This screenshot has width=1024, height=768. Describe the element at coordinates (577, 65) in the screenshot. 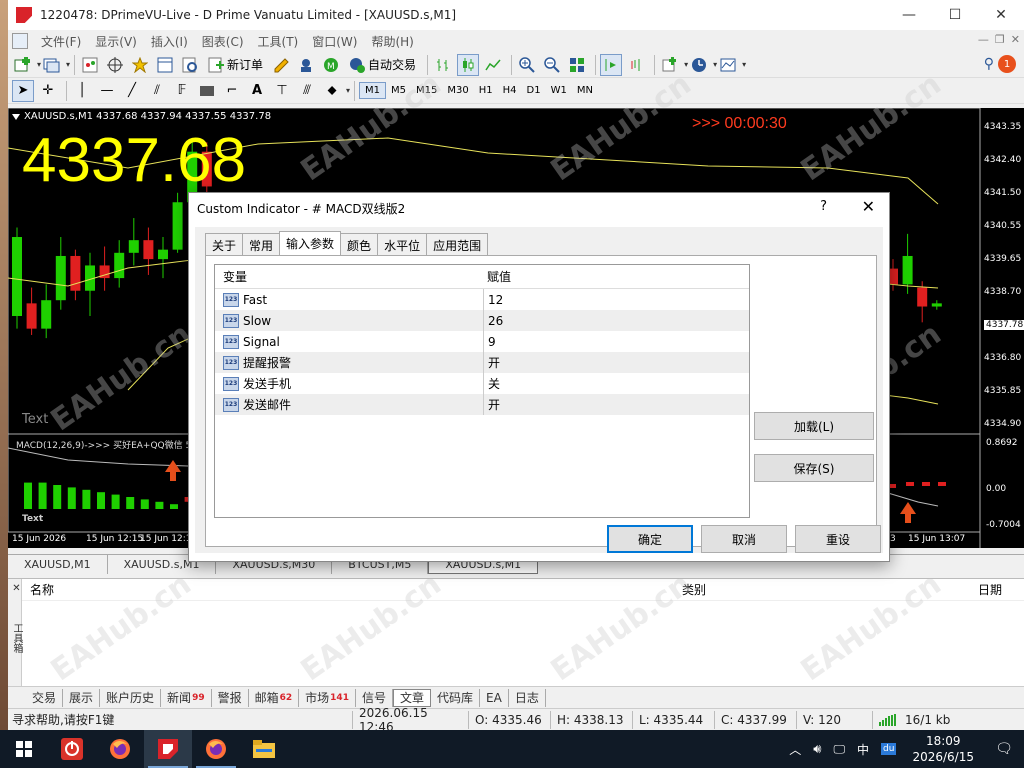

I see `tile-windows-icon` at that location.